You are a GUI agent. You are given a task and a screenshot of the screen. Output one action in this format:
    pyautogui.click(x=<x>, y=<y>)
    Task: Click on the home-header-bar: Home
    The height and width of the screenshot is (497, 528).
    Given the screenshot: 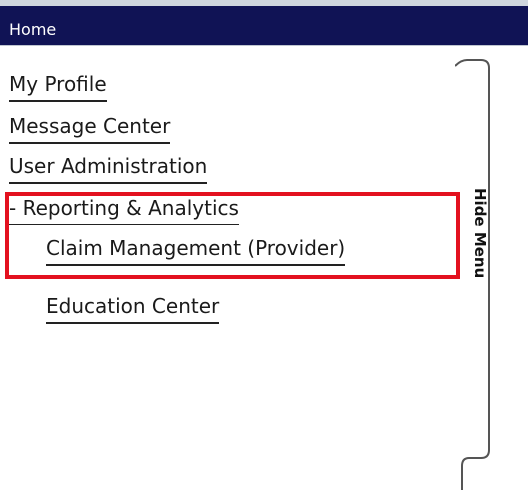 What is the action you would take?
    pyautogui.click(x=264, y=26)
    